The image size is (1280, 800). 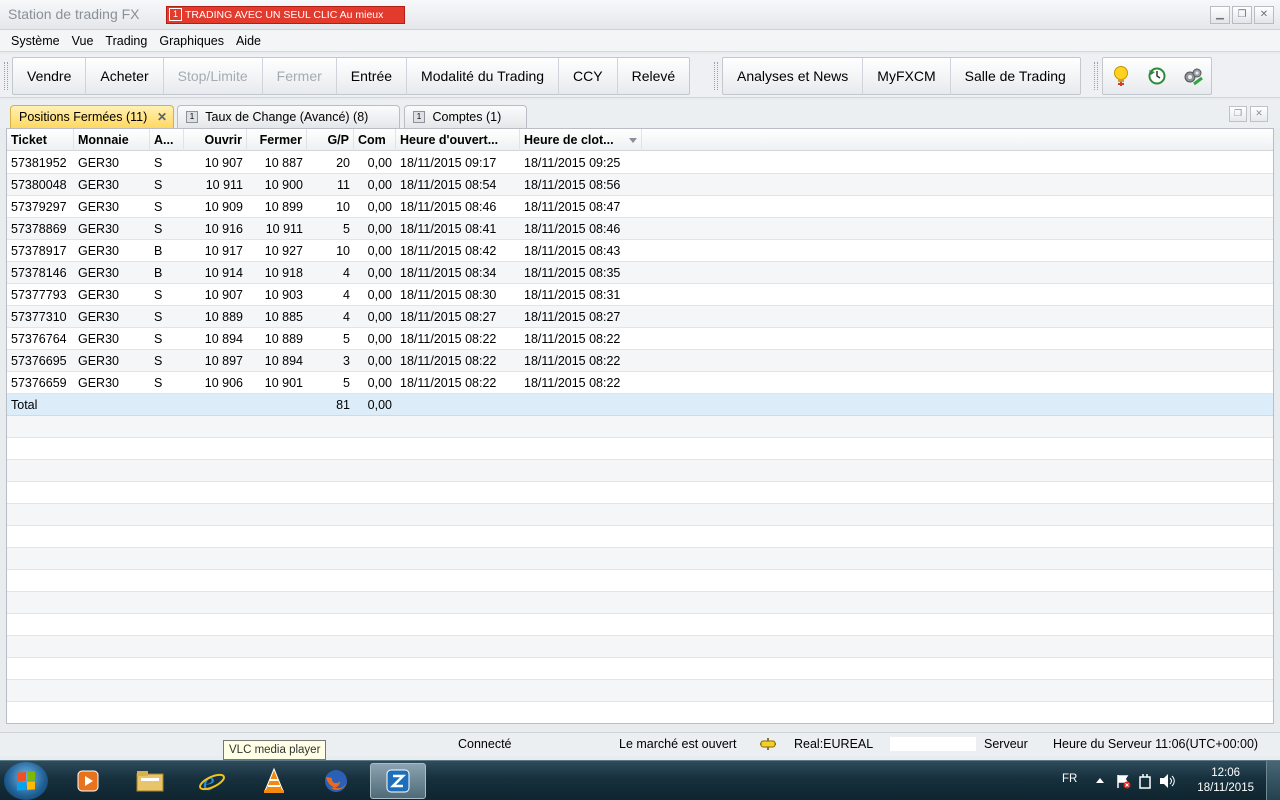 What do you see at coordinates (343, 163) in the screenshot?
I see `cell-gp: 20` at bounding box center [343, 163].